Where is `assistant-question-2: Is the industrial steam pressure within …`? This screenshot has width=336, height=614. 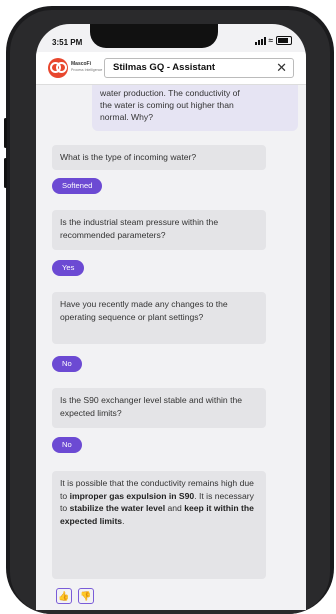
assistant-question-2: Is the industrial steam pressure within … is located at coordinates (159, 230).